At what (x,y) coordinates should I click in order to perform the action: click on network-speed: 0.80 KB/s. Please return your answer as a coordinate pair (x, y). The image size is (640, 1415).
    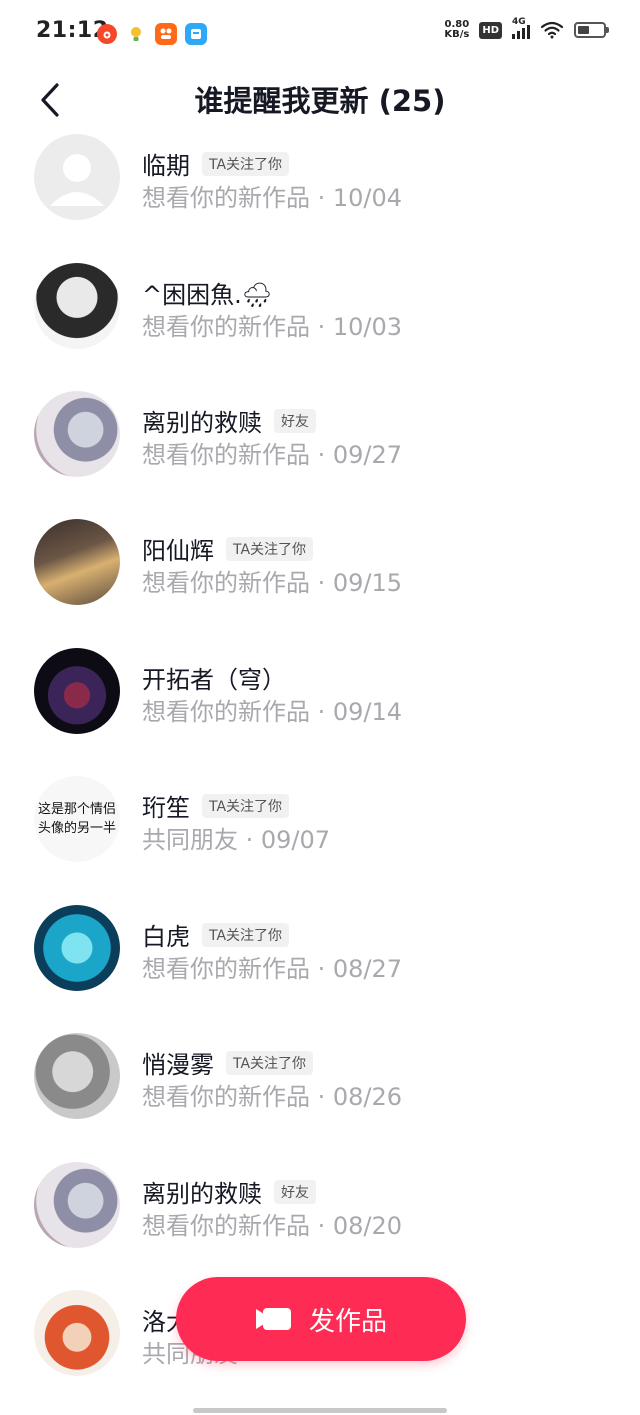
    Looking at the image, I should click on (456, 30).